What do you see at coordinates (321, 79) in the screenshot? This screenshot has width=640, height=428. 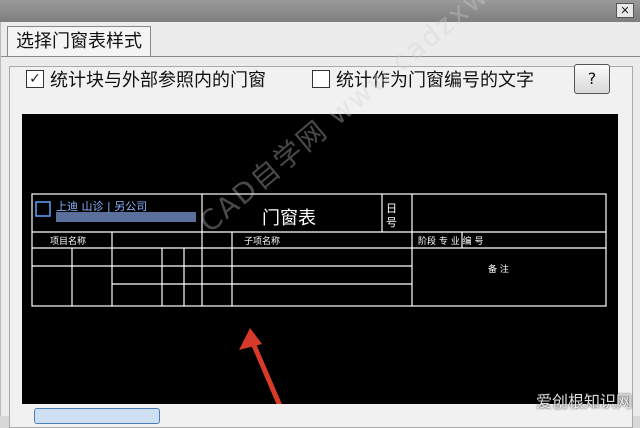 I see `count-text-checkbox` at bounding box center [321, 79].